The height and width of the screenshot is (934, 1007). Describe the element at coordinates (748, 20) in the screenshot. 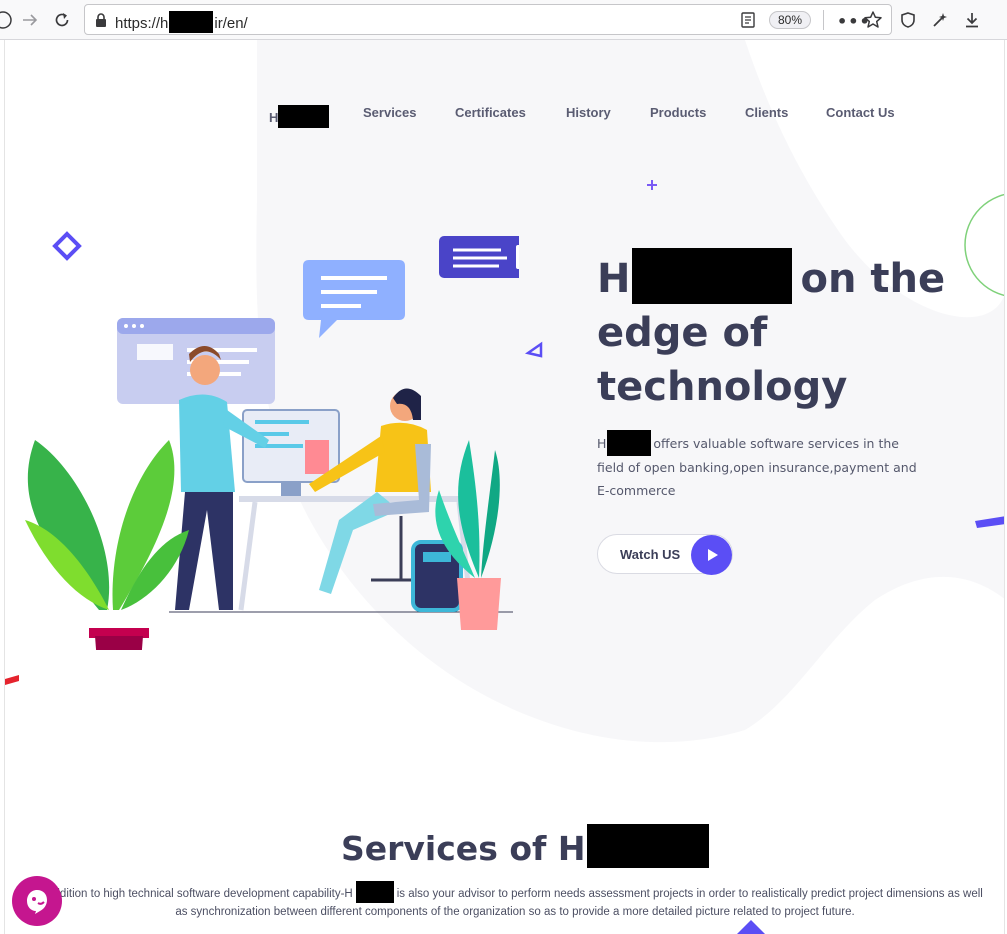

I see `reader-view-icon` at that location.